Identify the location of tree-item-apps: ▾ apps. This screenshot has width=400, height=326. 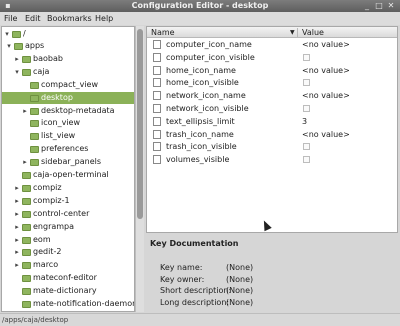
(68, 46).